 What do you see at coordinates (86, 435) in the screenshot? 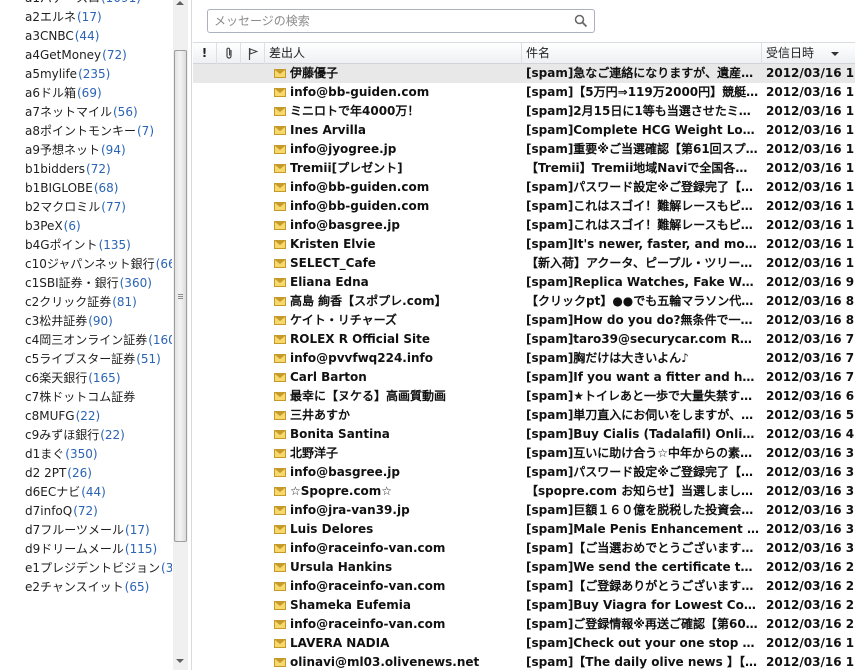
I see `folder-item: c9みずほ銀行(22)` at bounding box center [86, 435].